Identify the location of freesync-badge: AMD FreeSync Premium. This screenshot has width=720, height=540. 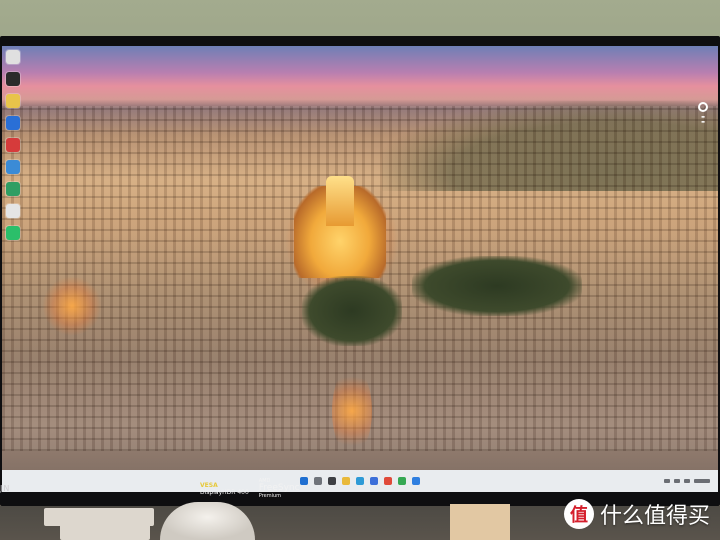
(279, 488).